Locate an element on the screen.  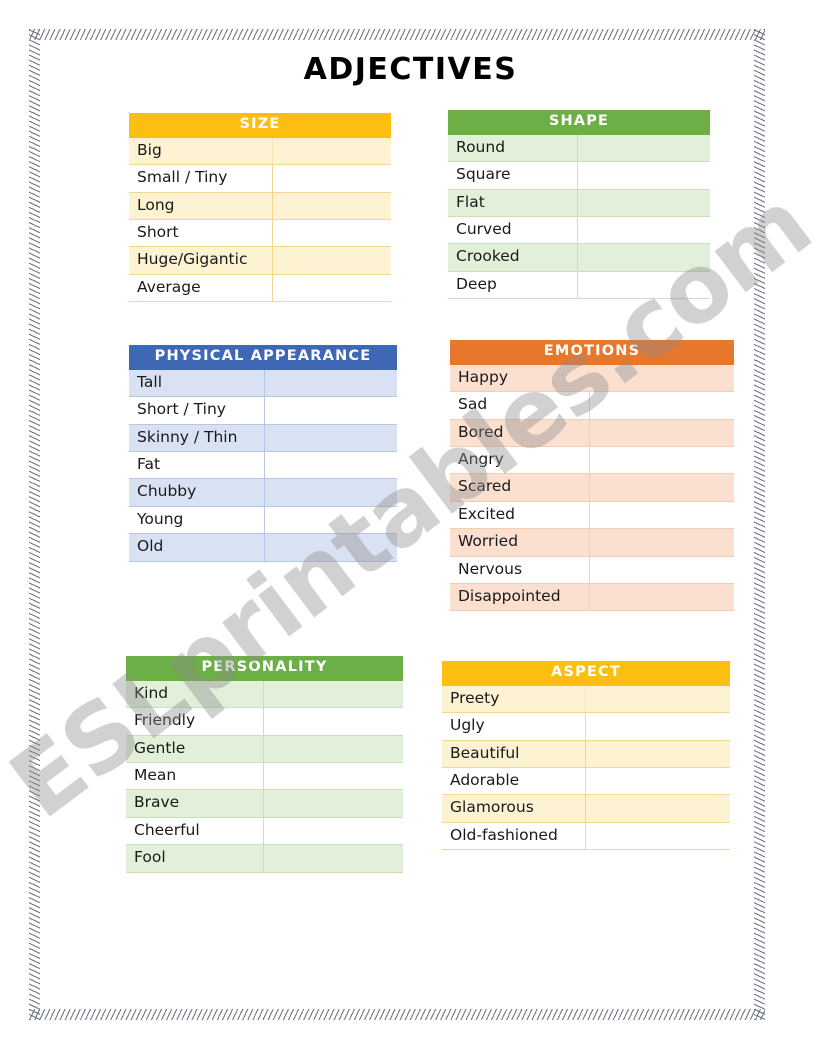
table-row: Mean is located at coordinates (264, 777).